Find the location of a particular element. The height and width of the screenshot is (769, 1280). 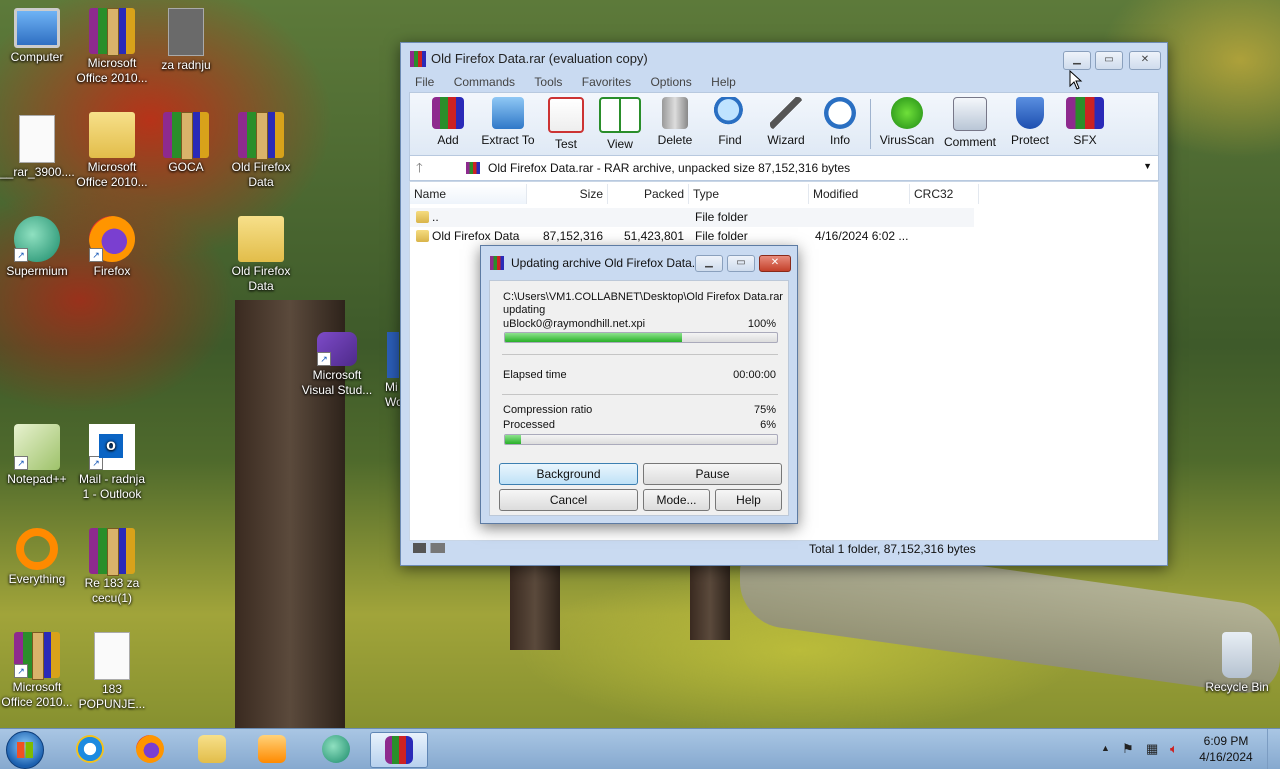

menu-options: Options is located at coordinates (670, 82).